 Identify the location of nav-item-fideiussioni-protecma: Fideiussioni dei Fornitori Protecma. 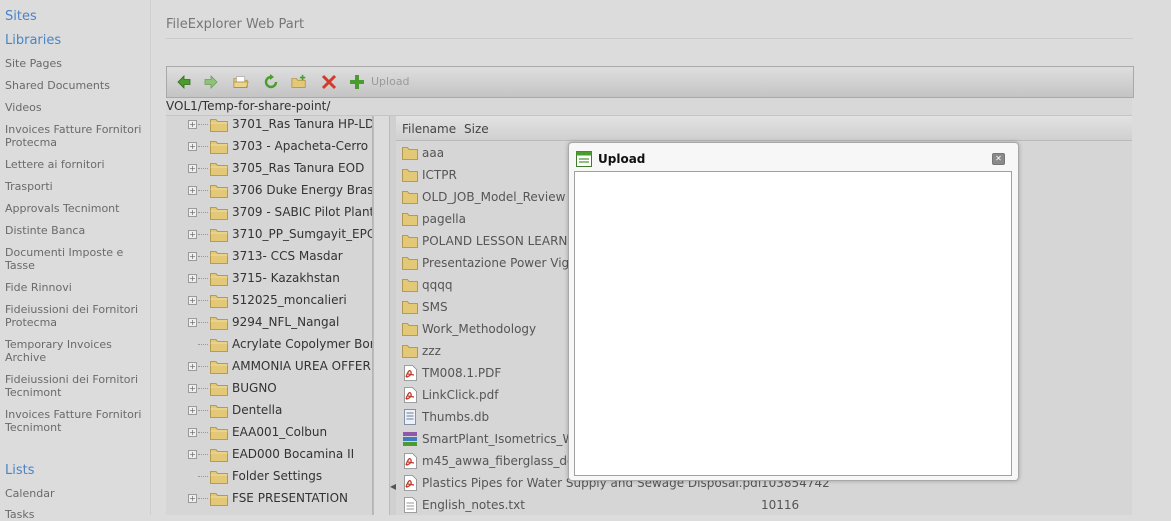
(76, 316).